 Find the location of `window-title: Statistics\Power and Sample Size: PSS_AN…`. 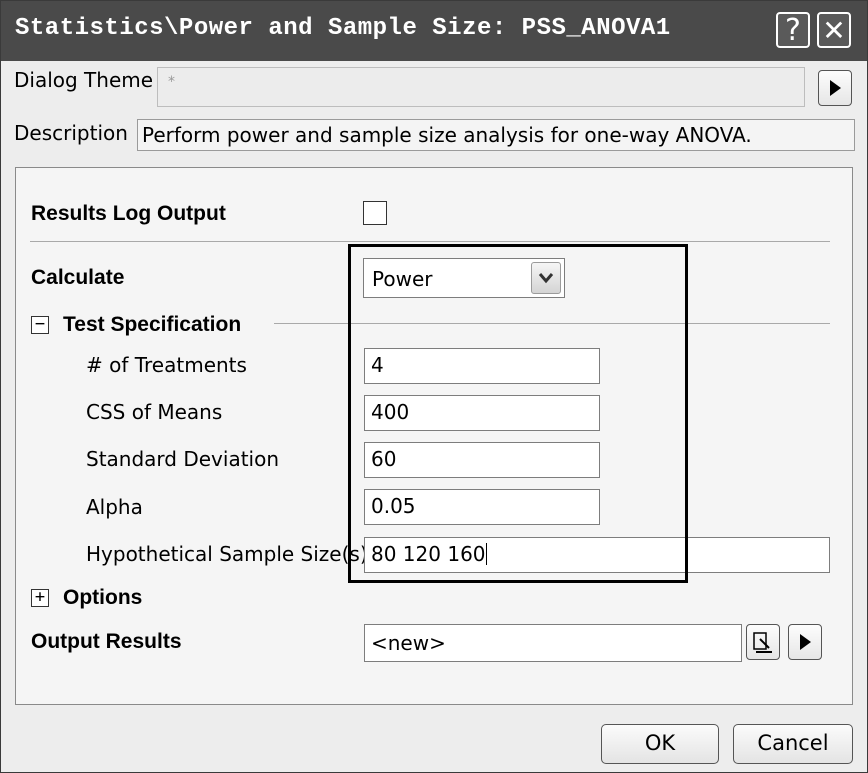

window-title: Statistics\Power and Sample Size: PSS_AN… is located at coordinates (343, 28).